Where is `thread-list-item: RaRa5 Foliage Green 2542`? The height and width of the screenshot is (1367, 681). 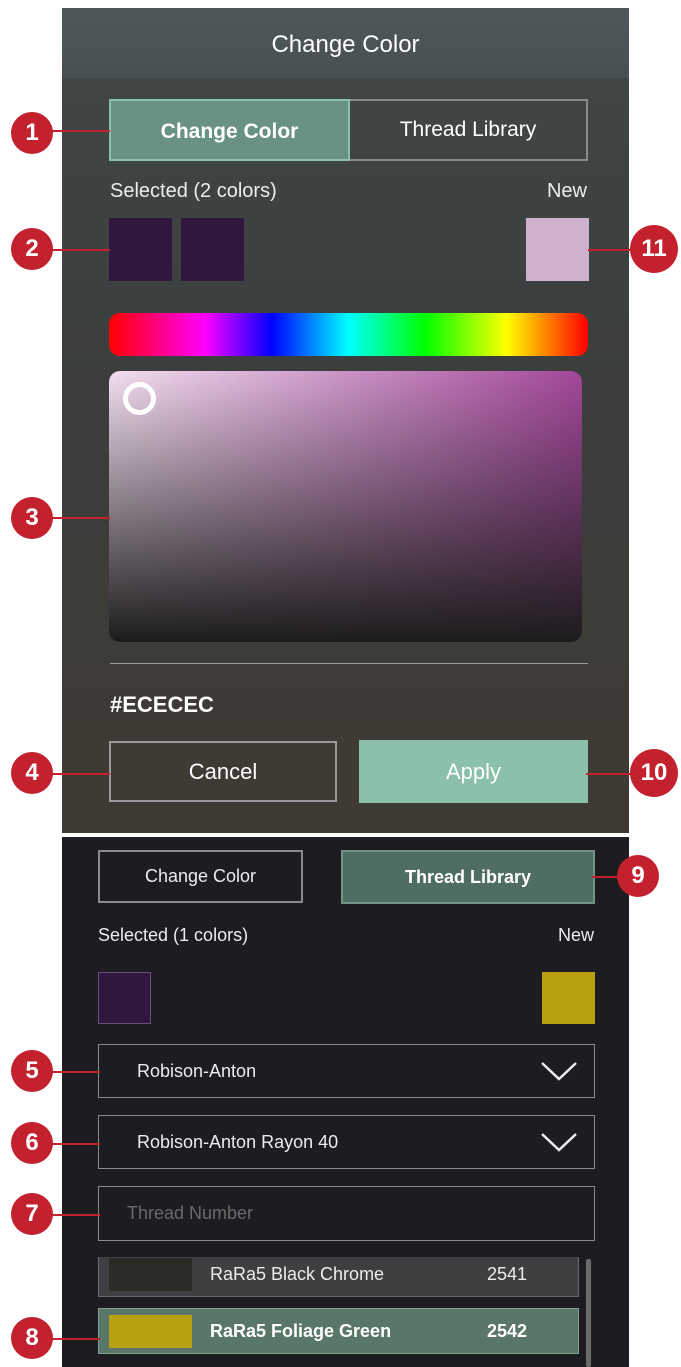
thread-list-item: RaRa5 Foliage Green 2542 is located at coordinates (338, 1331).